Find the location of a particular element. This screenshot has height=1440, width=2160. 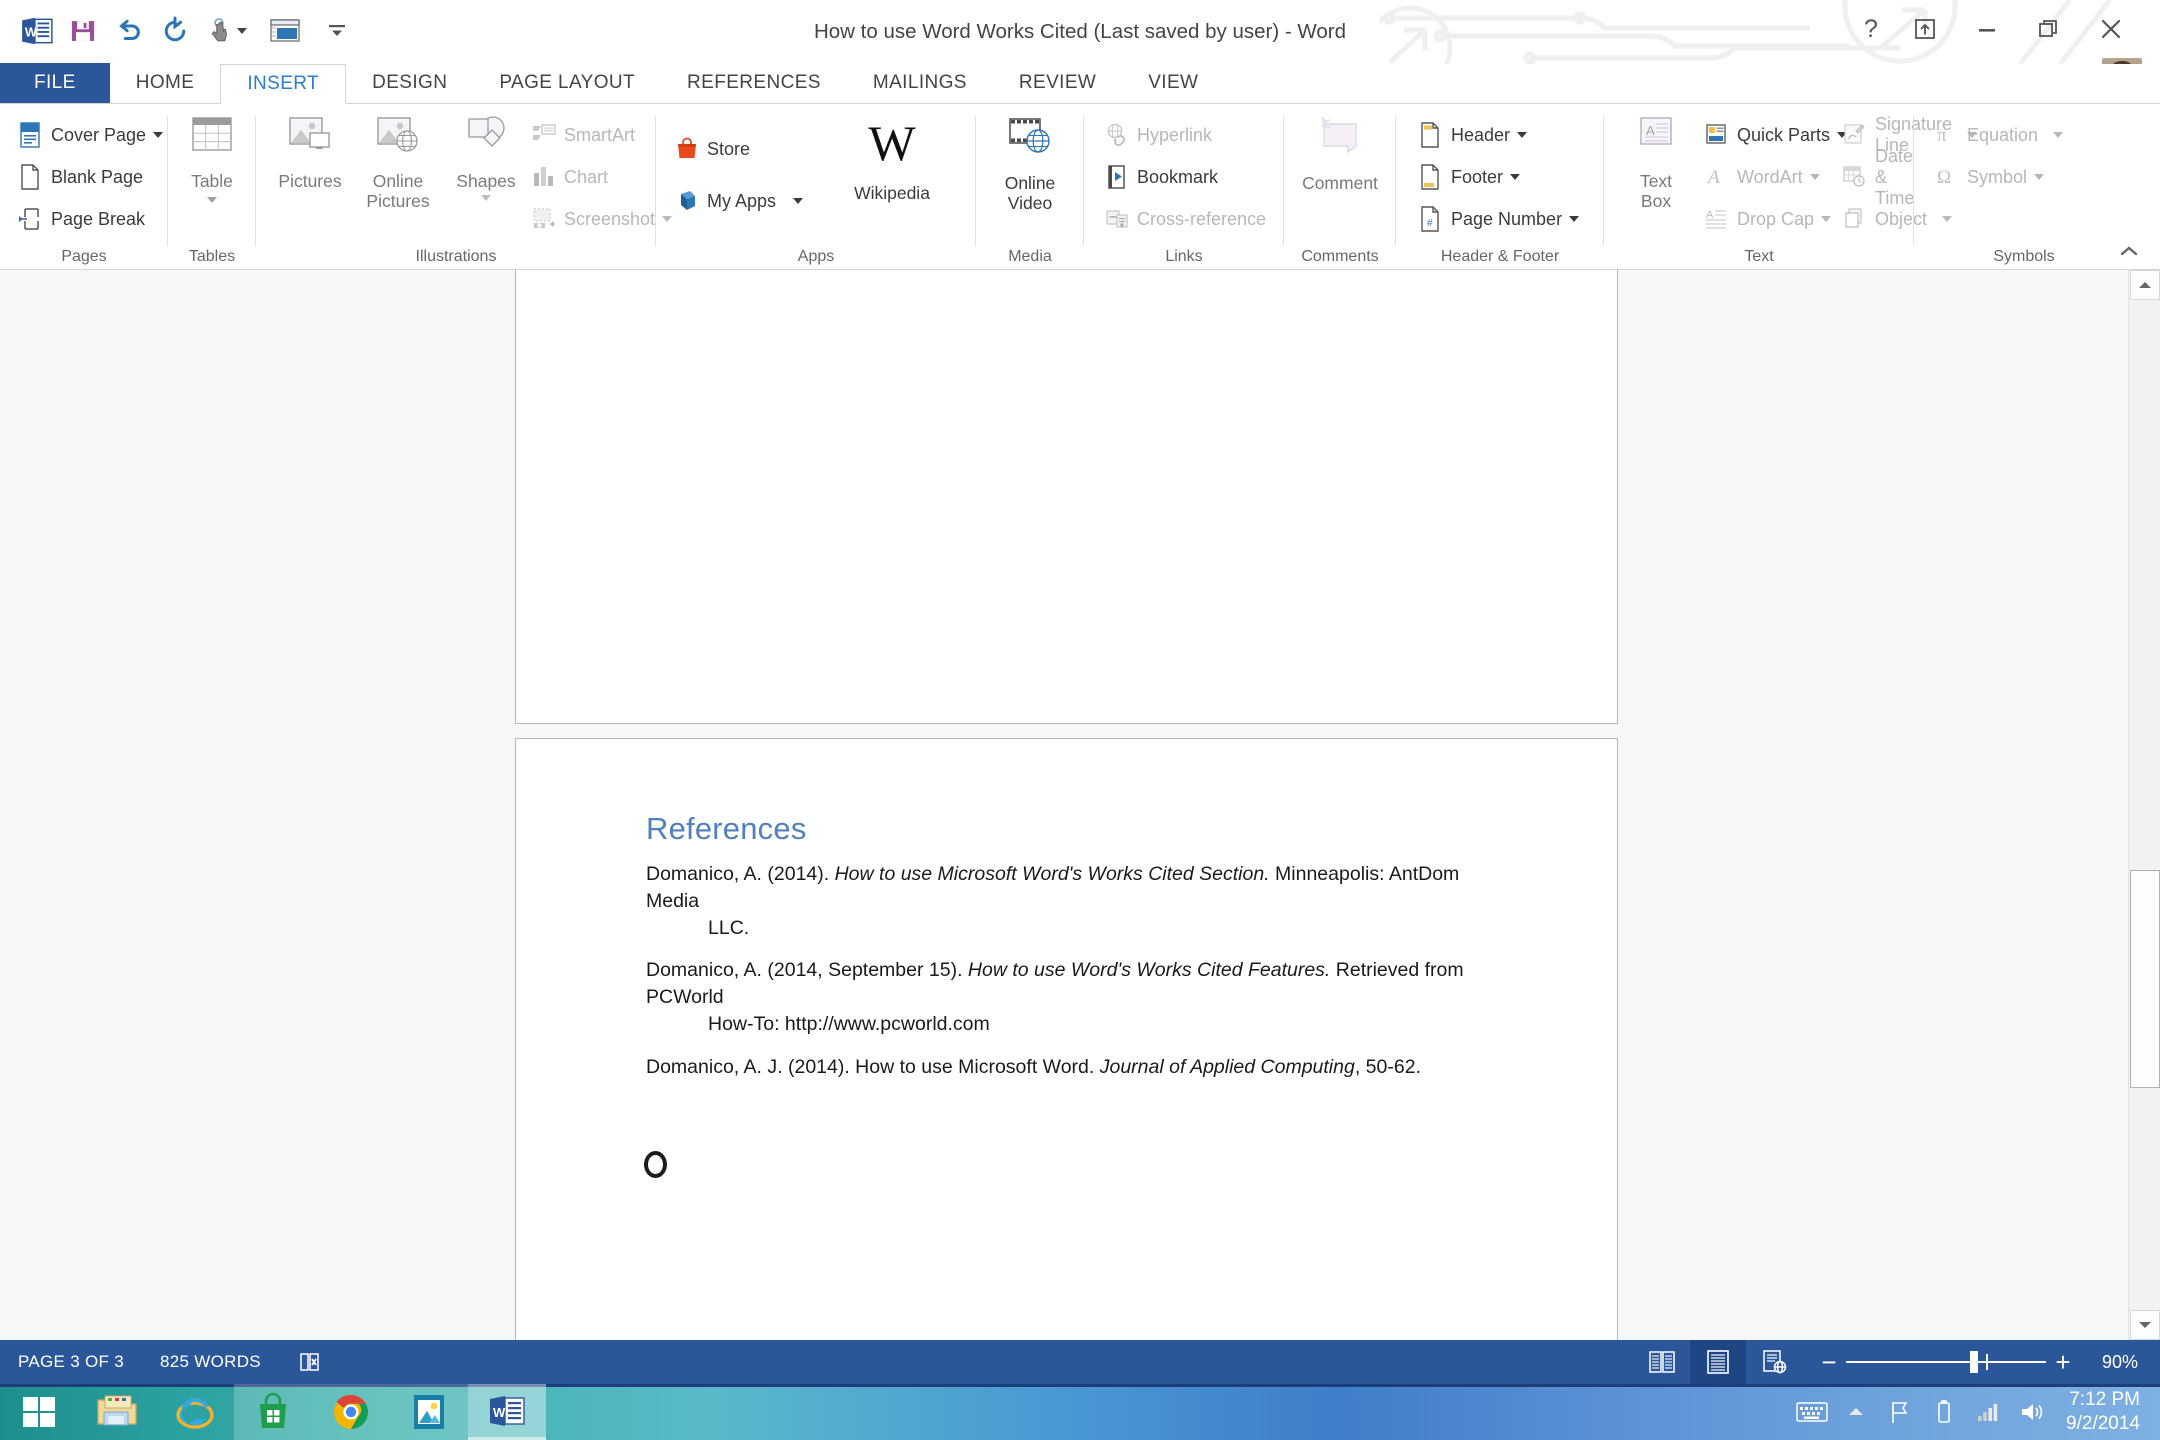

taskbar: W 7:12 PM 9/2/2014 is located at coordinates (1080, 1412).